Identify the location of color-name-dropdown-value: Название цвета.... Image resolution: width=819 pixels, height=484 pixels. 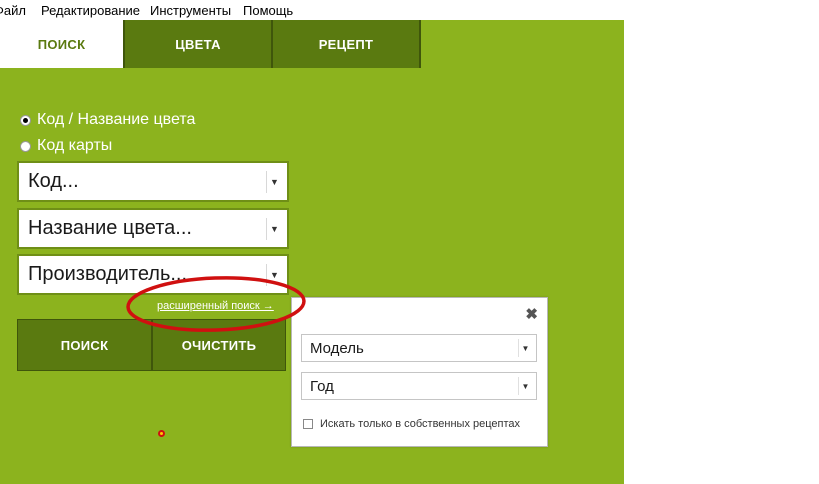
(110, 228).